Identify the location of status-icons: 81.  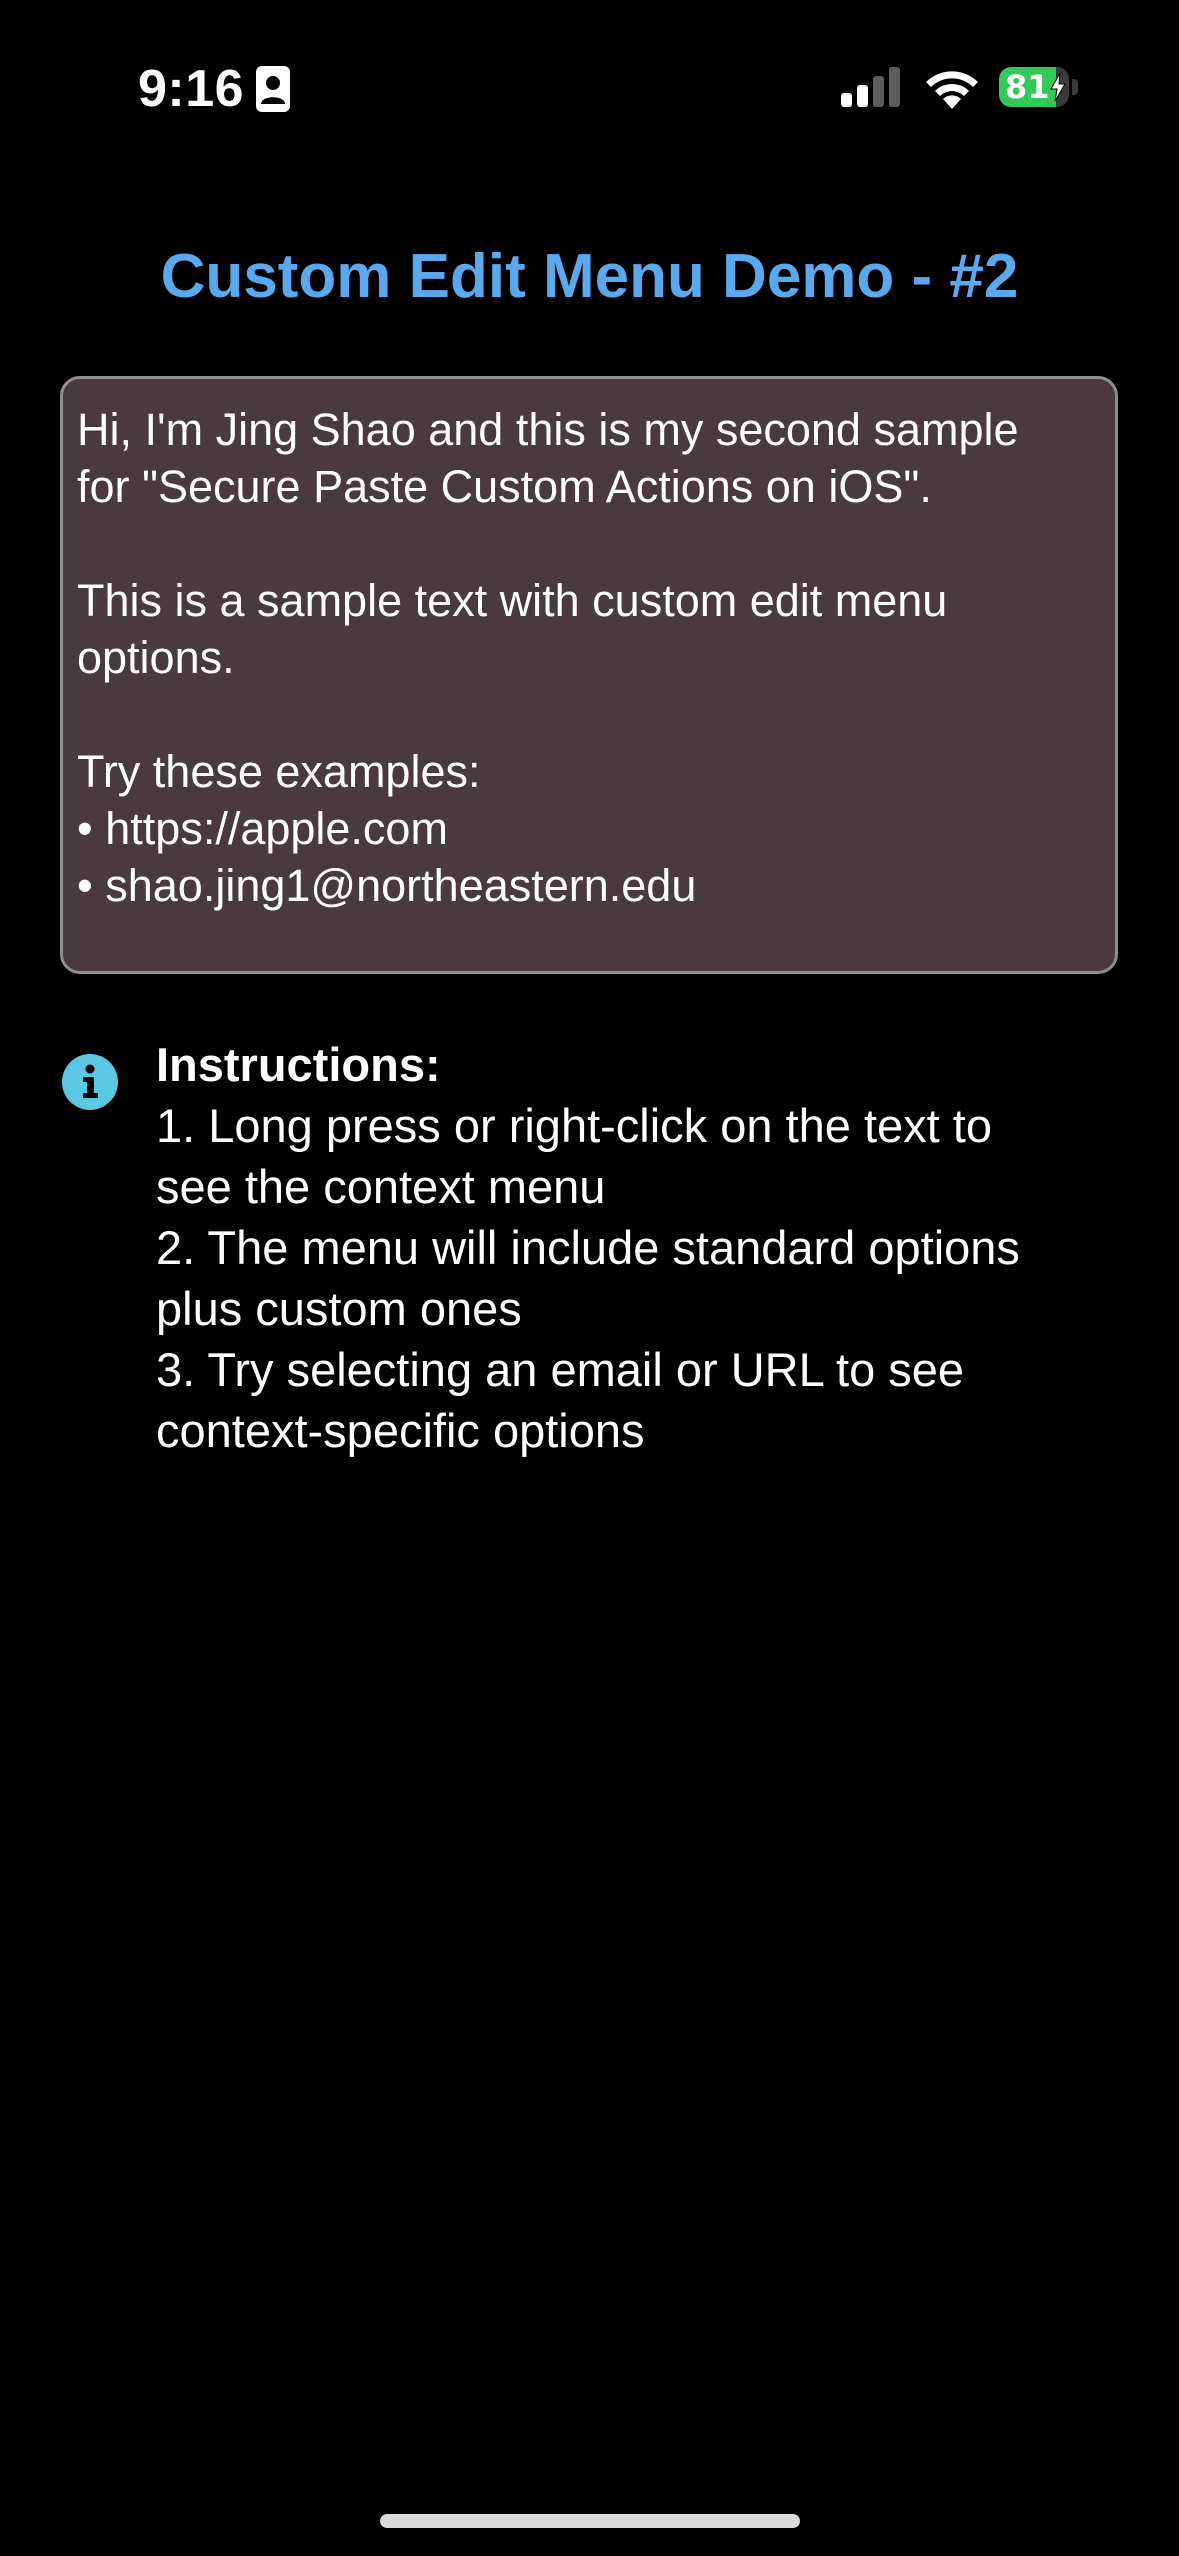
(960, 87).